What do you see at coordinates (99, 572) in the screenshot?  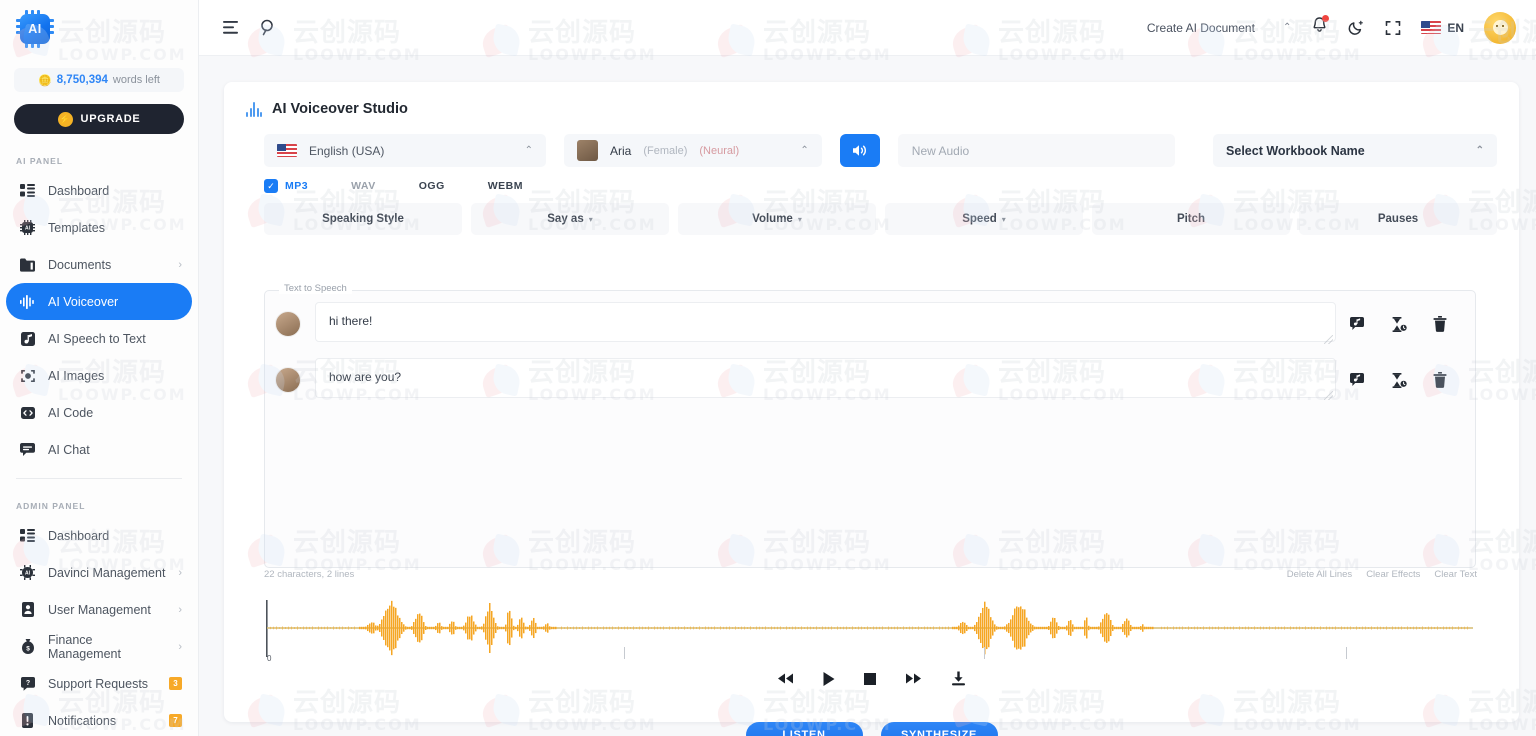 I see `sidebar-item-davinci-management: AI Davinci Management ›` at bounding box center [99, 572].